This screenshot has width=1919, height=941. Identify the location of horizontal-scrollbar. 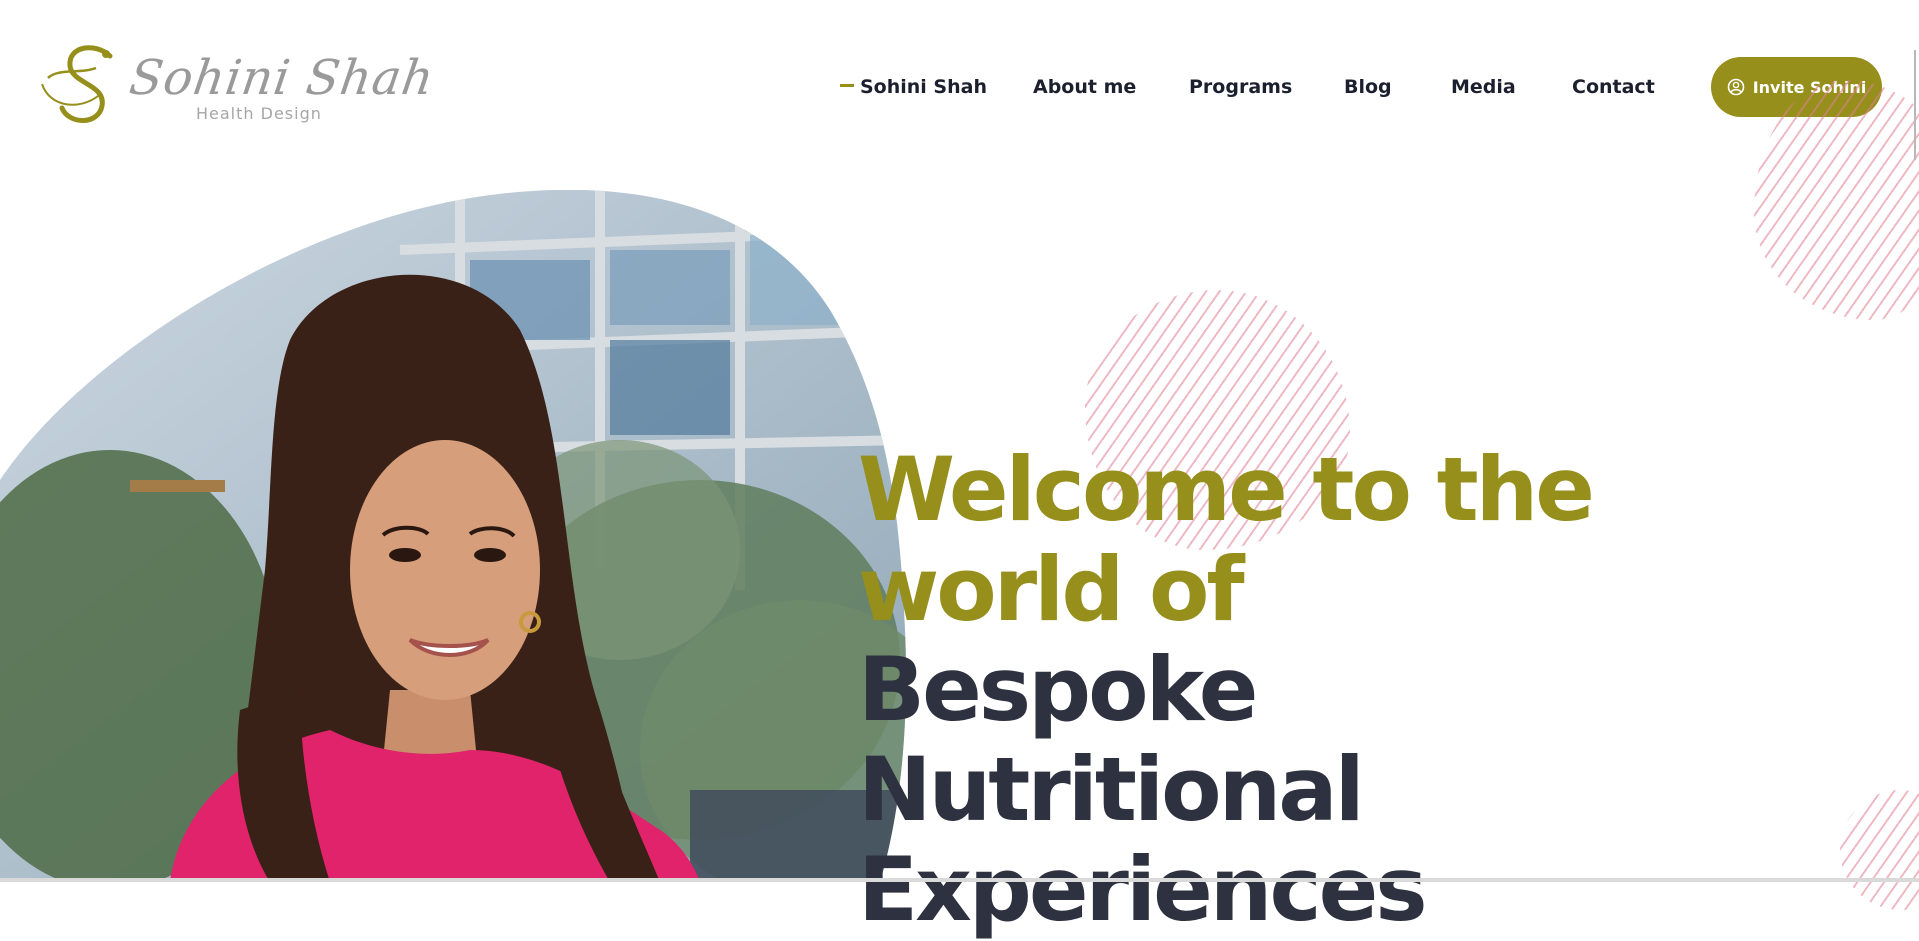
(959, 880).